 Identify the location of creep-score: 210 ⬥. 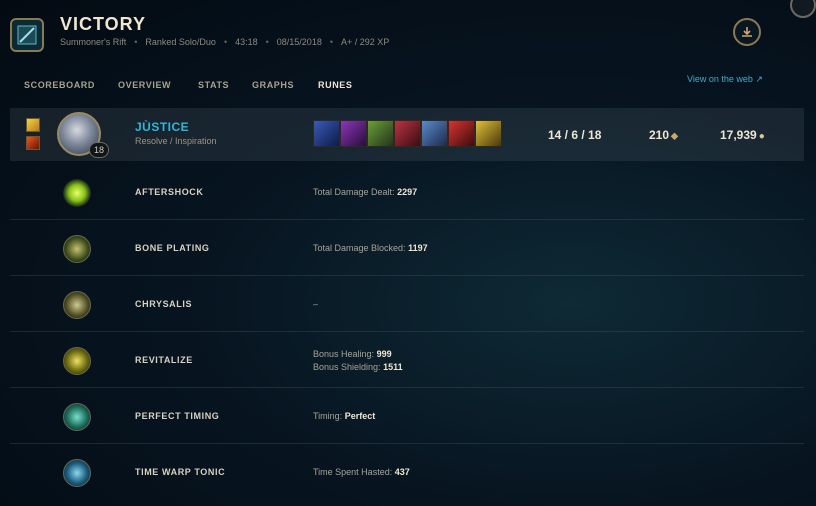
(663, 135).